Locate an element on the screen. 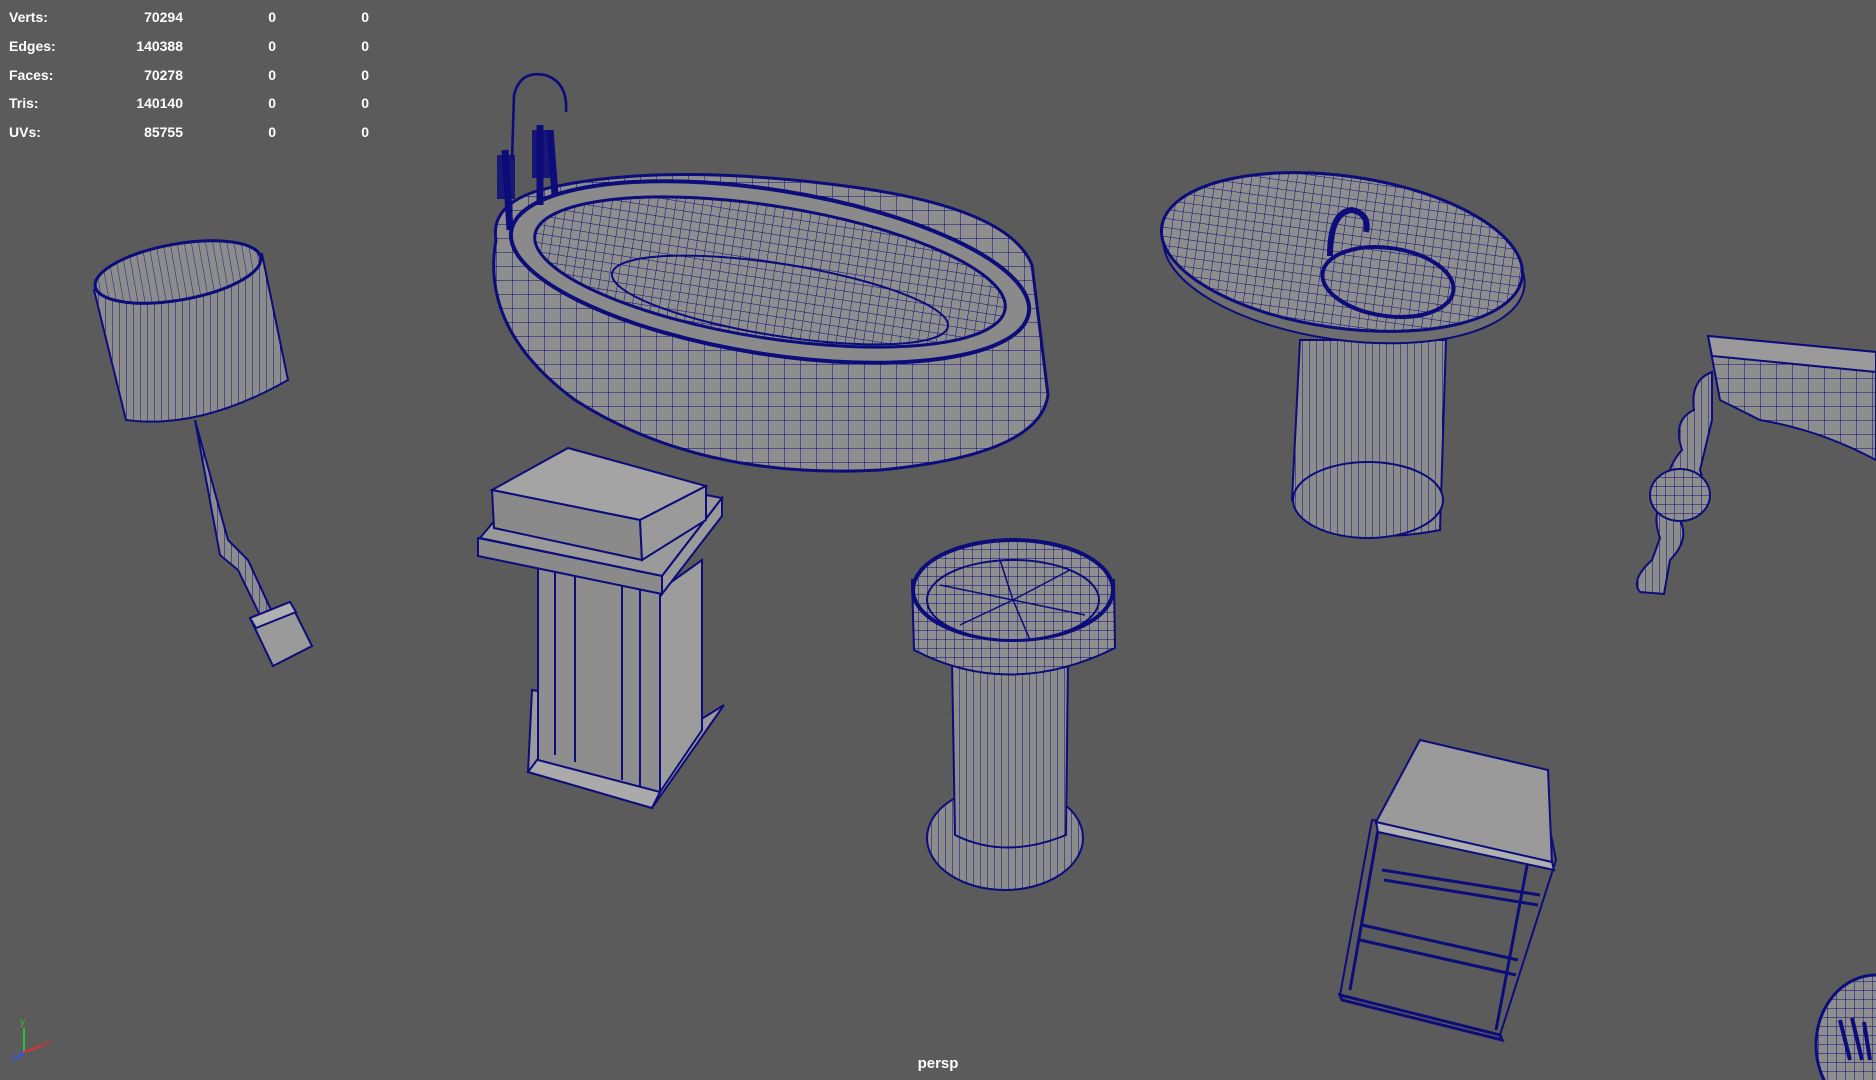 The height and width of the screenshot is (1080, 1876). table-lamp is located at coordinates (202, 449).